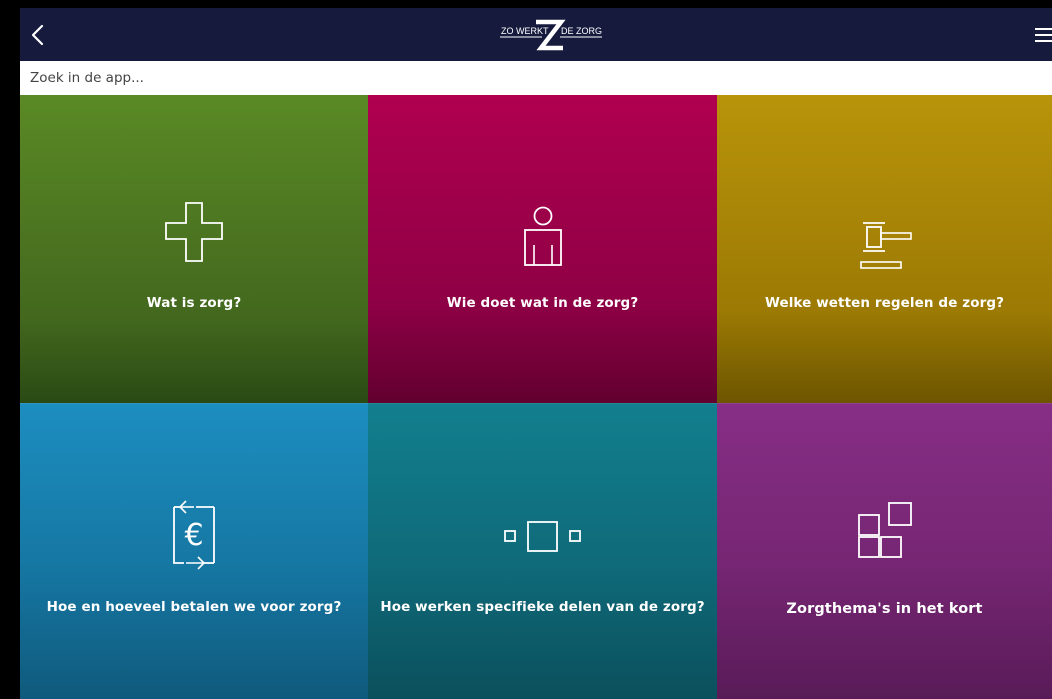 The image size is (1052, 699). What do you see at coordinates (884, 530) in the screenshot?
I see `grid-squares-icon` at bounding box center [884, 530].